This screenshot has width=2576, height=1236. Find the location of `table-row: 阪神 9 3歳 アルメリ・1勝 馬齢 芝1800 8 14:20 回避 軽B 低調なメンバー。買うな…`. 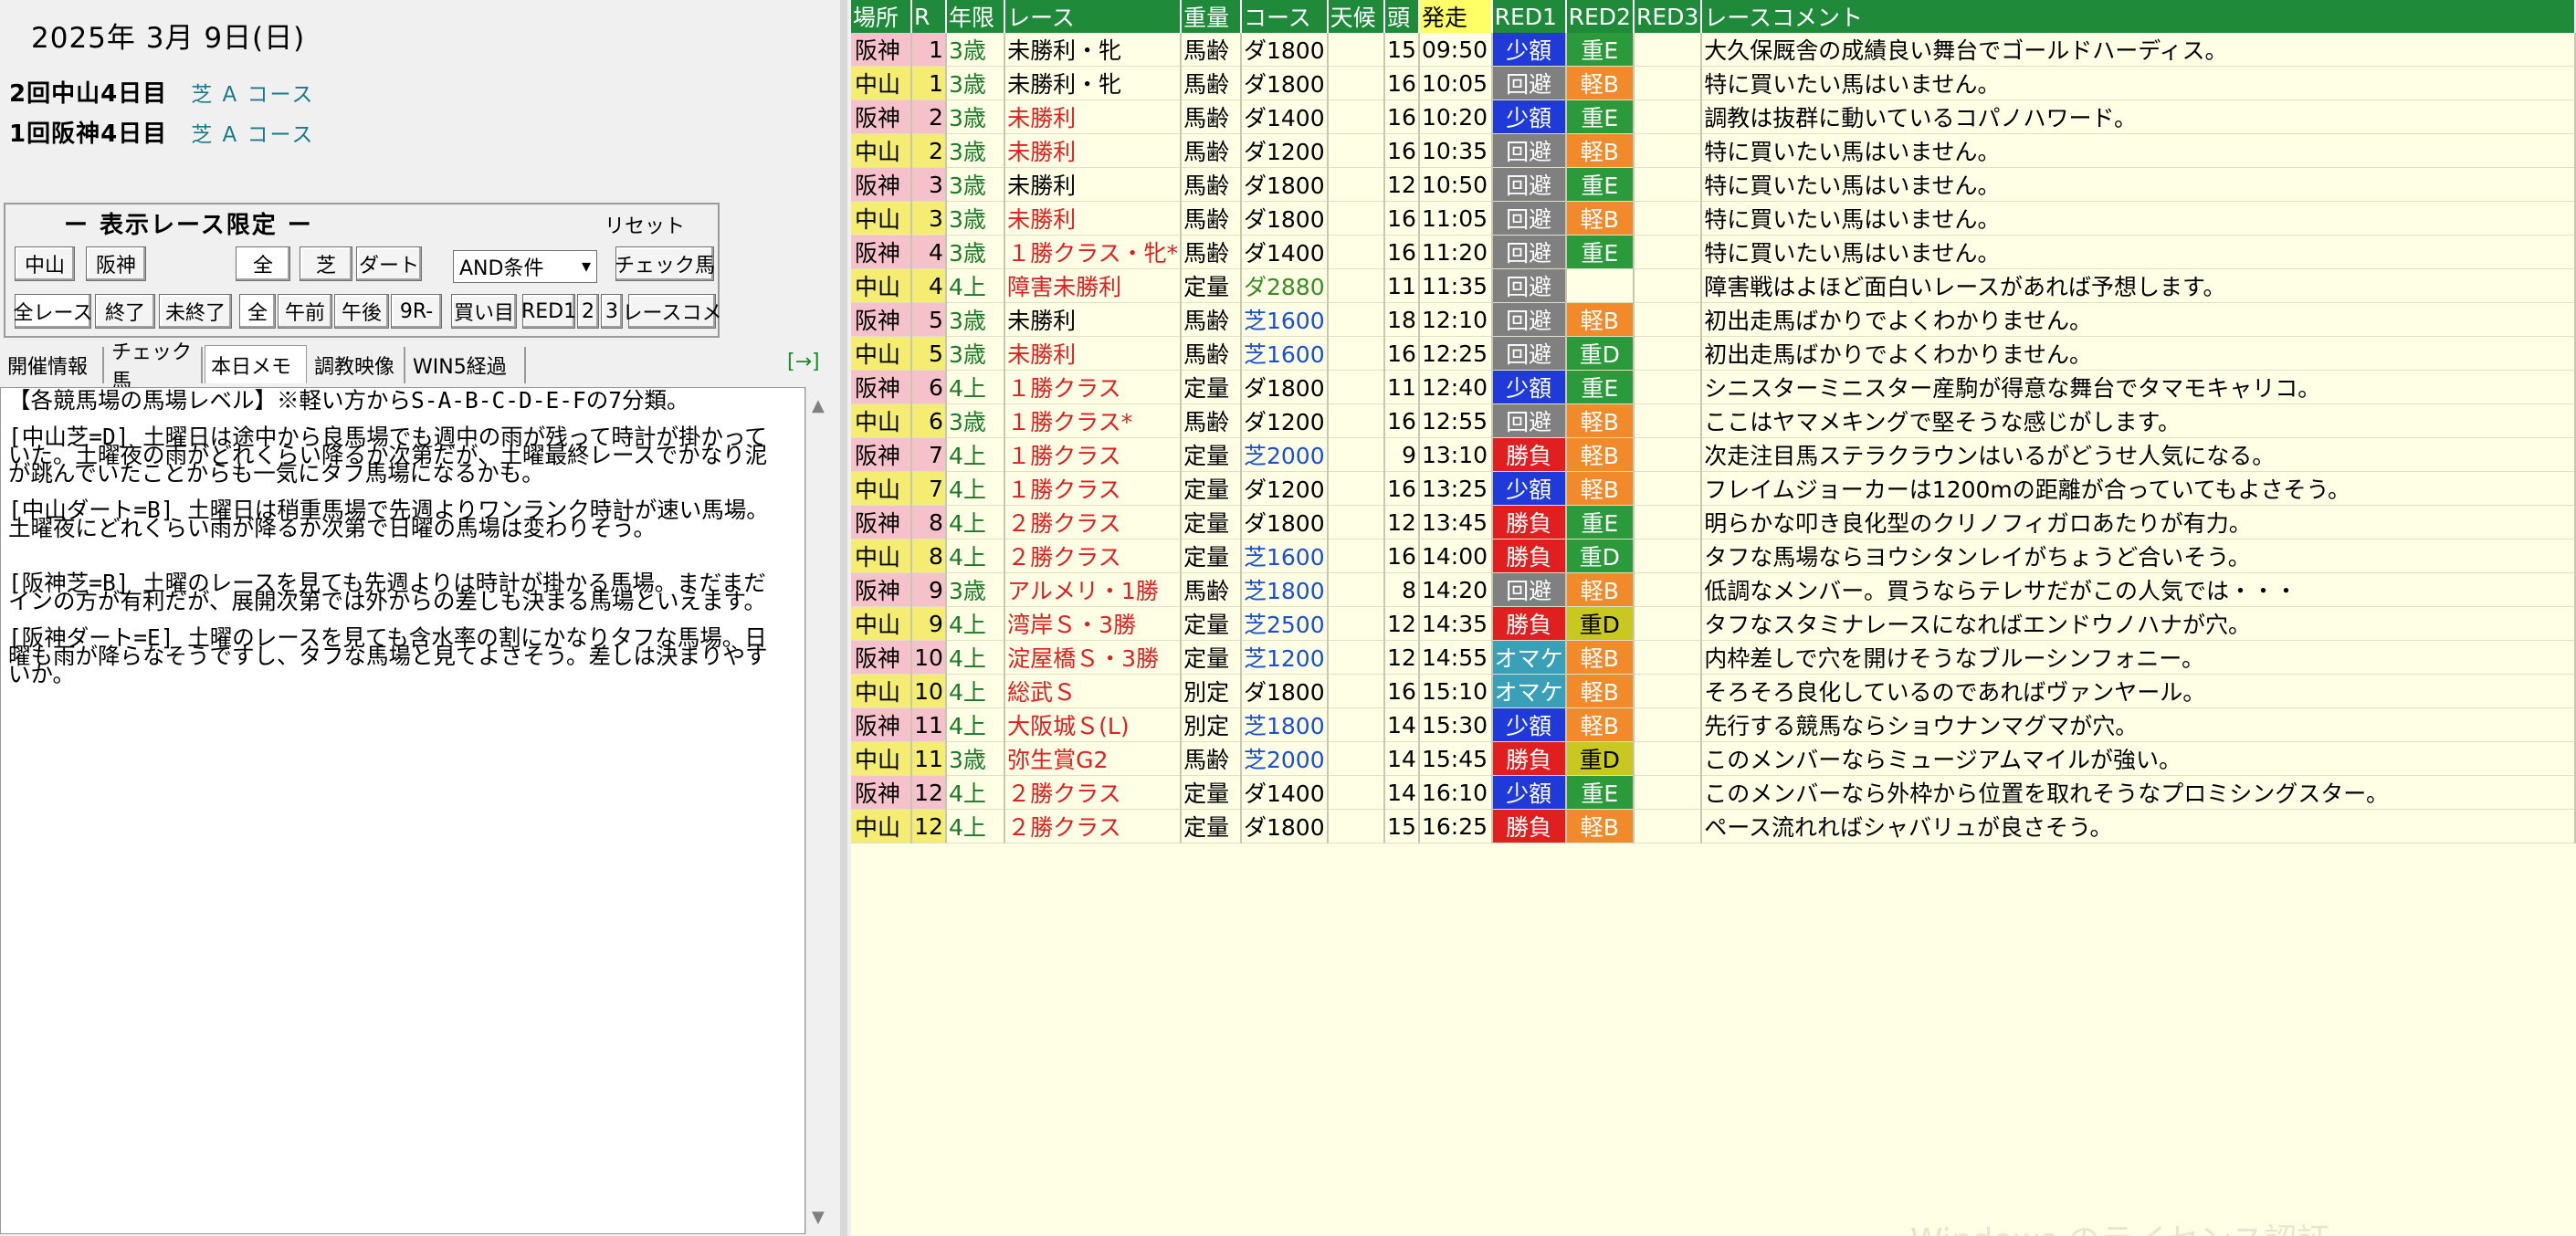

table-row: 阪神 9 3歳 アルメリ・1勝 馬齢 芝1800 8 14:20 回避 軽B 低調なメンバー。買うな… is located at coordinates (1713, 589).